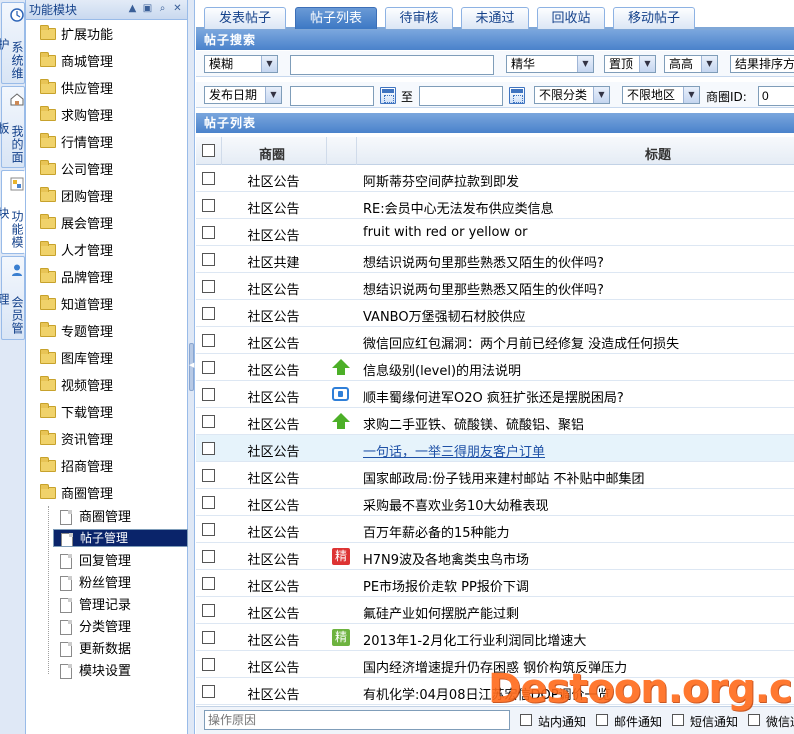 Image resolution: width=794 pixels, height=734 pixels. What do you see at coordinates (120, 538) in the screenshot?
I see `tree-leaf: 帖子管理` at bounding box center [120, 538].